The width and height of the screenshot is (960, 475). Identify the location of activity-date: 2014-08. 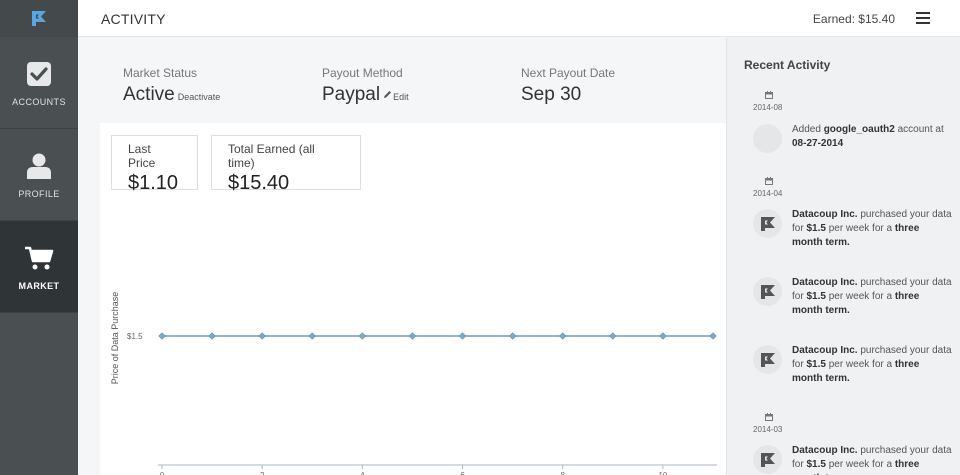
(768, 107).